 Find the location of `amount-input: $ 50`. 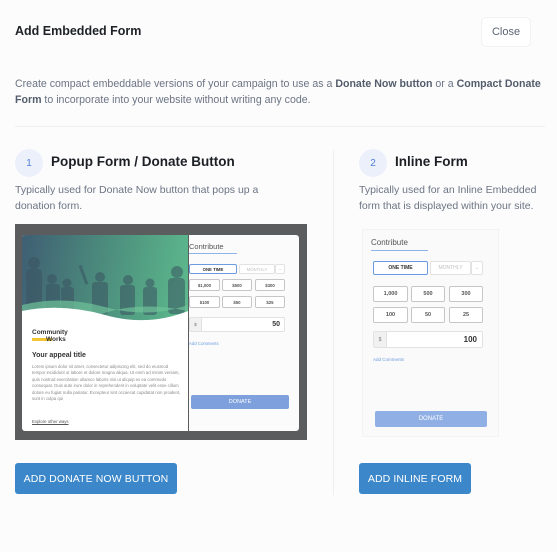

amount-input: $ 50 is located at coordinates (237, 324).